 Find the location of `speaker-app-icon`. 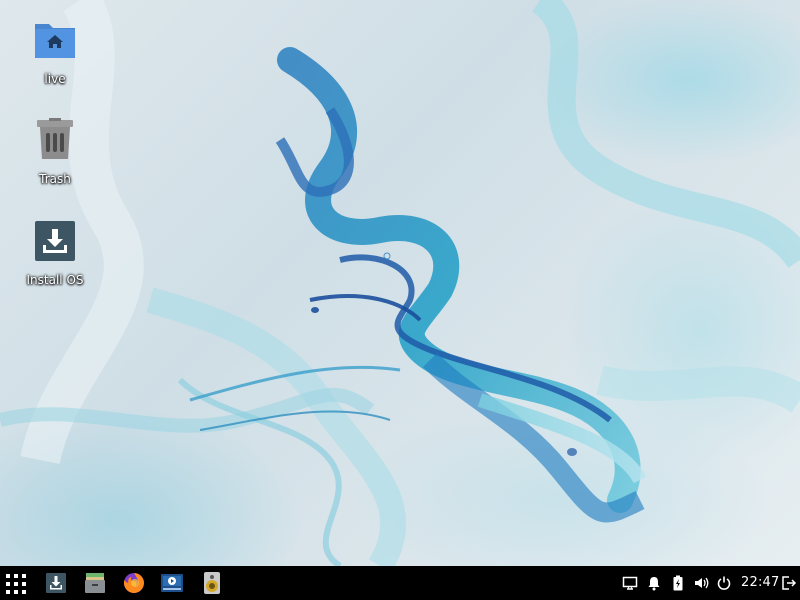

speaker-app-icon is located at coordinates (212, 583).